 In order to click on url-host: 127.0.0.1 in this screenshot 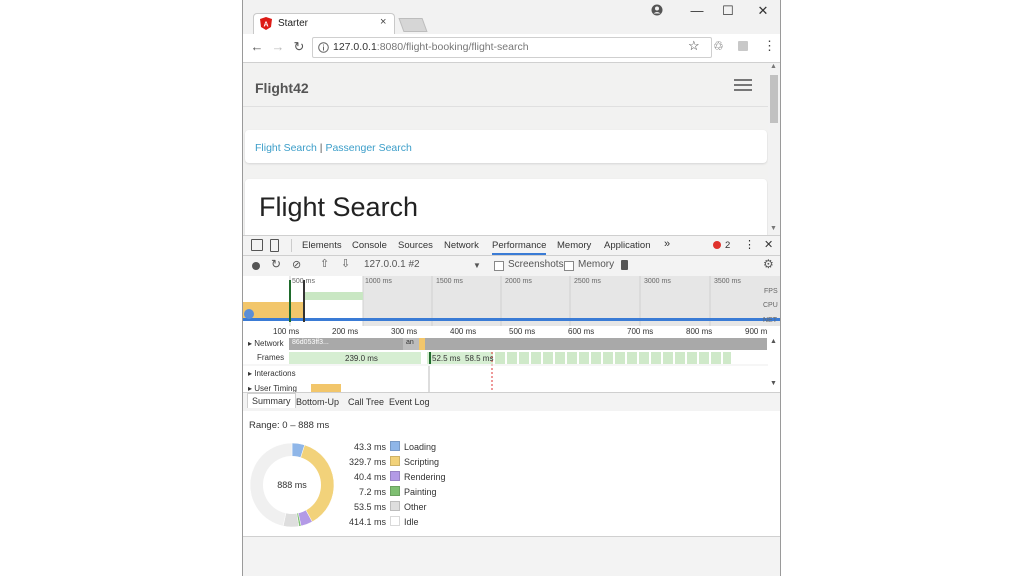, I will do `click(355, 47)`.